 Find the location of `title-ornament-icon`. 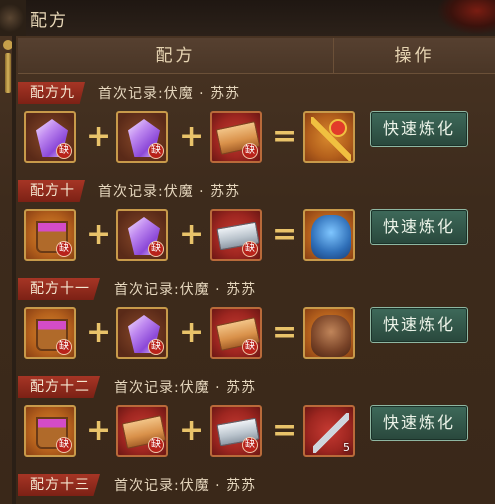

title-ornament-icon is located at coordinates (13, 18).